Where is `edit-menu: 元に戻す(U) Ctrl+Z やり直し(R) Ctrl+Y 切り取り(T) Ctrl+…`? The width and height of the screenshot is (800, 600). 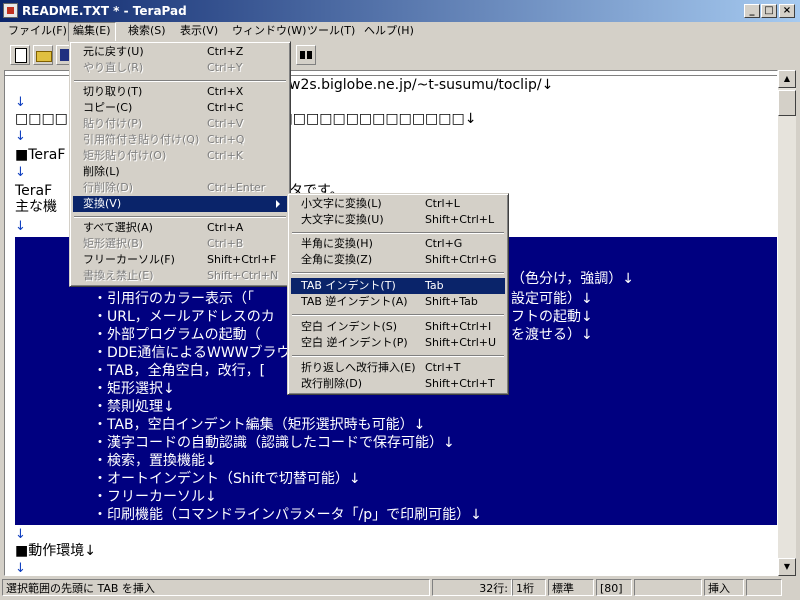 edit-menu: 元に戻す(U) Ctrl+Z やり直し(R) Ctrl+Y 切り取り(T) Ctrl+… is located at coordinates (180, 164).